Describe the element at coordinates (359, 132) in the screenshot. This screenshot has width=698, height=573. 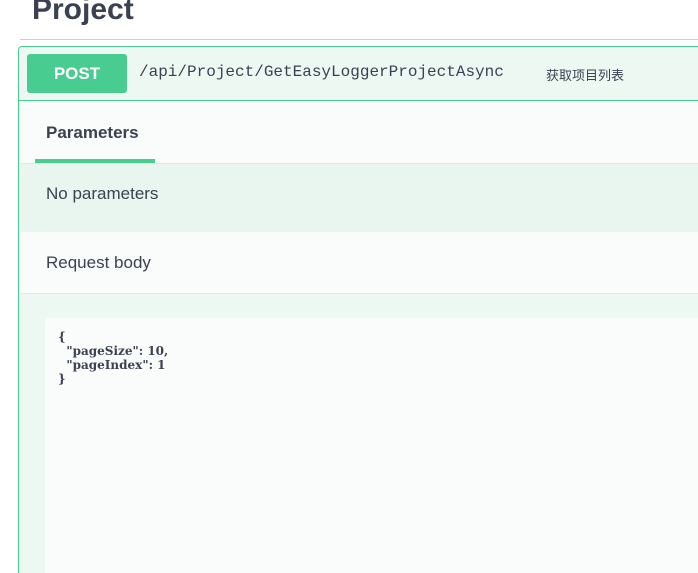
I see `parameters-tab-header: Parameters` at that location.